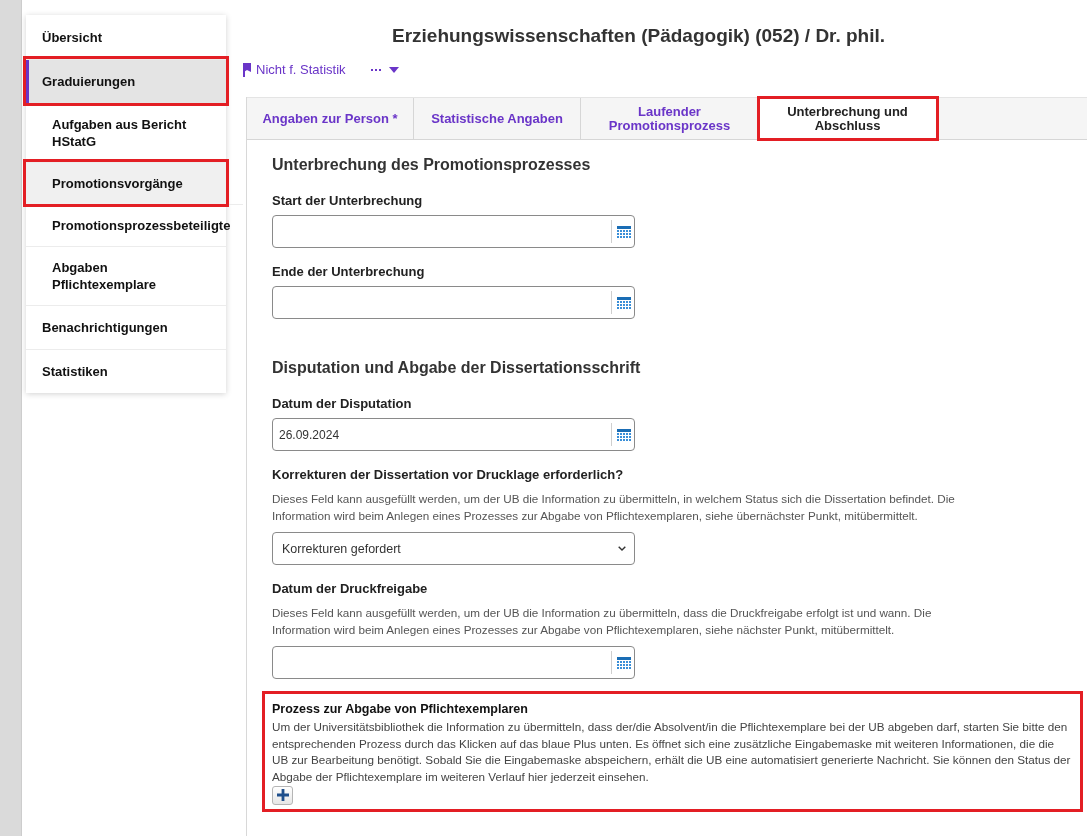  I want to click on plus-icon, so click(282, 795).